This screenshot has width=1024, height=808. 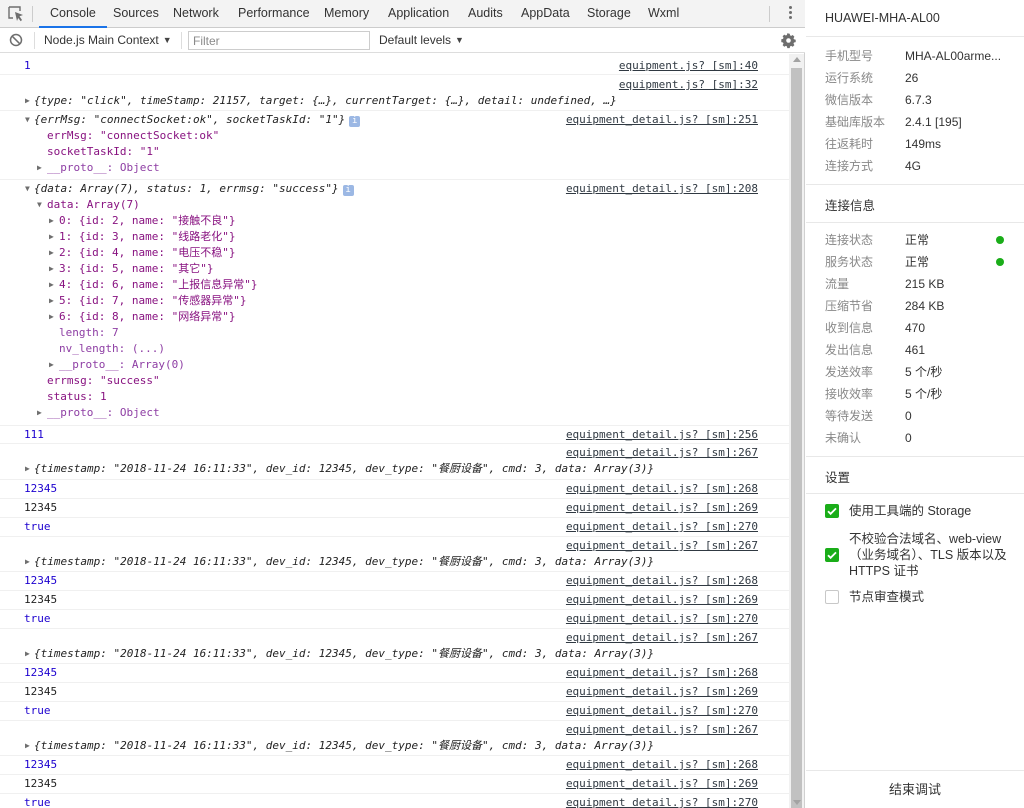 I want to click on gear-icon, so click(x=788, y=40).